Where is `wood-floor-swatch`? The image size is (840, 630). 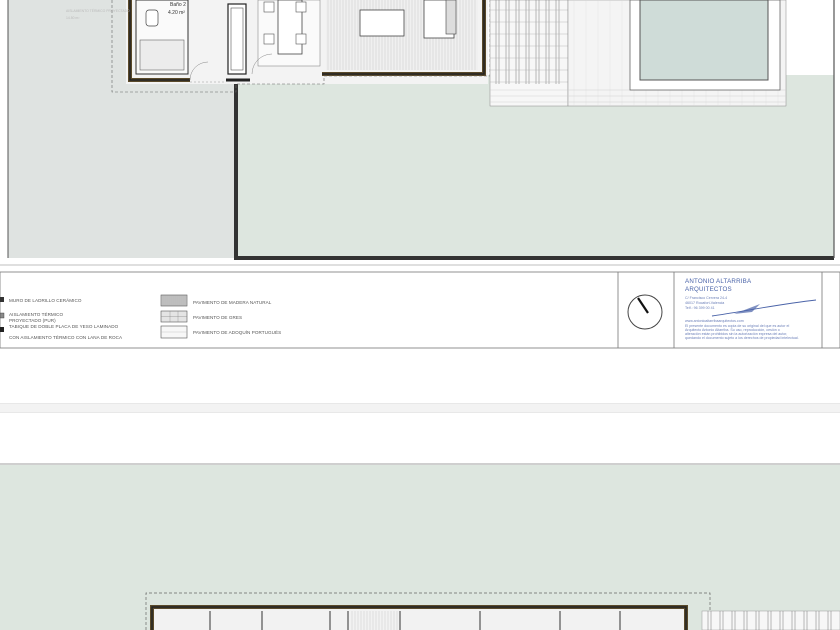 wood-floor-swatch is located at coordinates (174, 300).